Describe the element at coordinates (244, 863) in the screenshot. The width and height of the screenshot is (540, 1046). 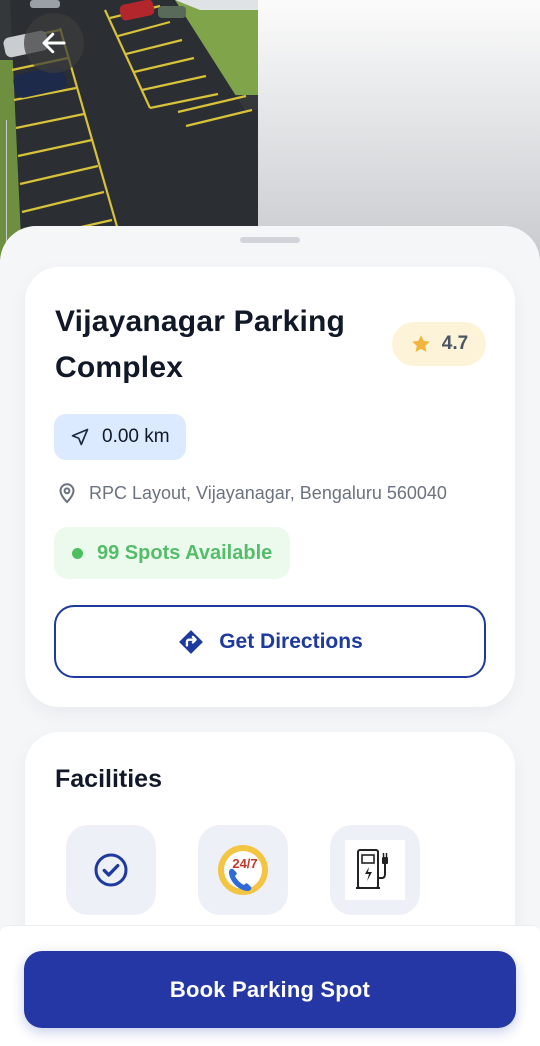
I see `svg-text: 24/7` at that location.